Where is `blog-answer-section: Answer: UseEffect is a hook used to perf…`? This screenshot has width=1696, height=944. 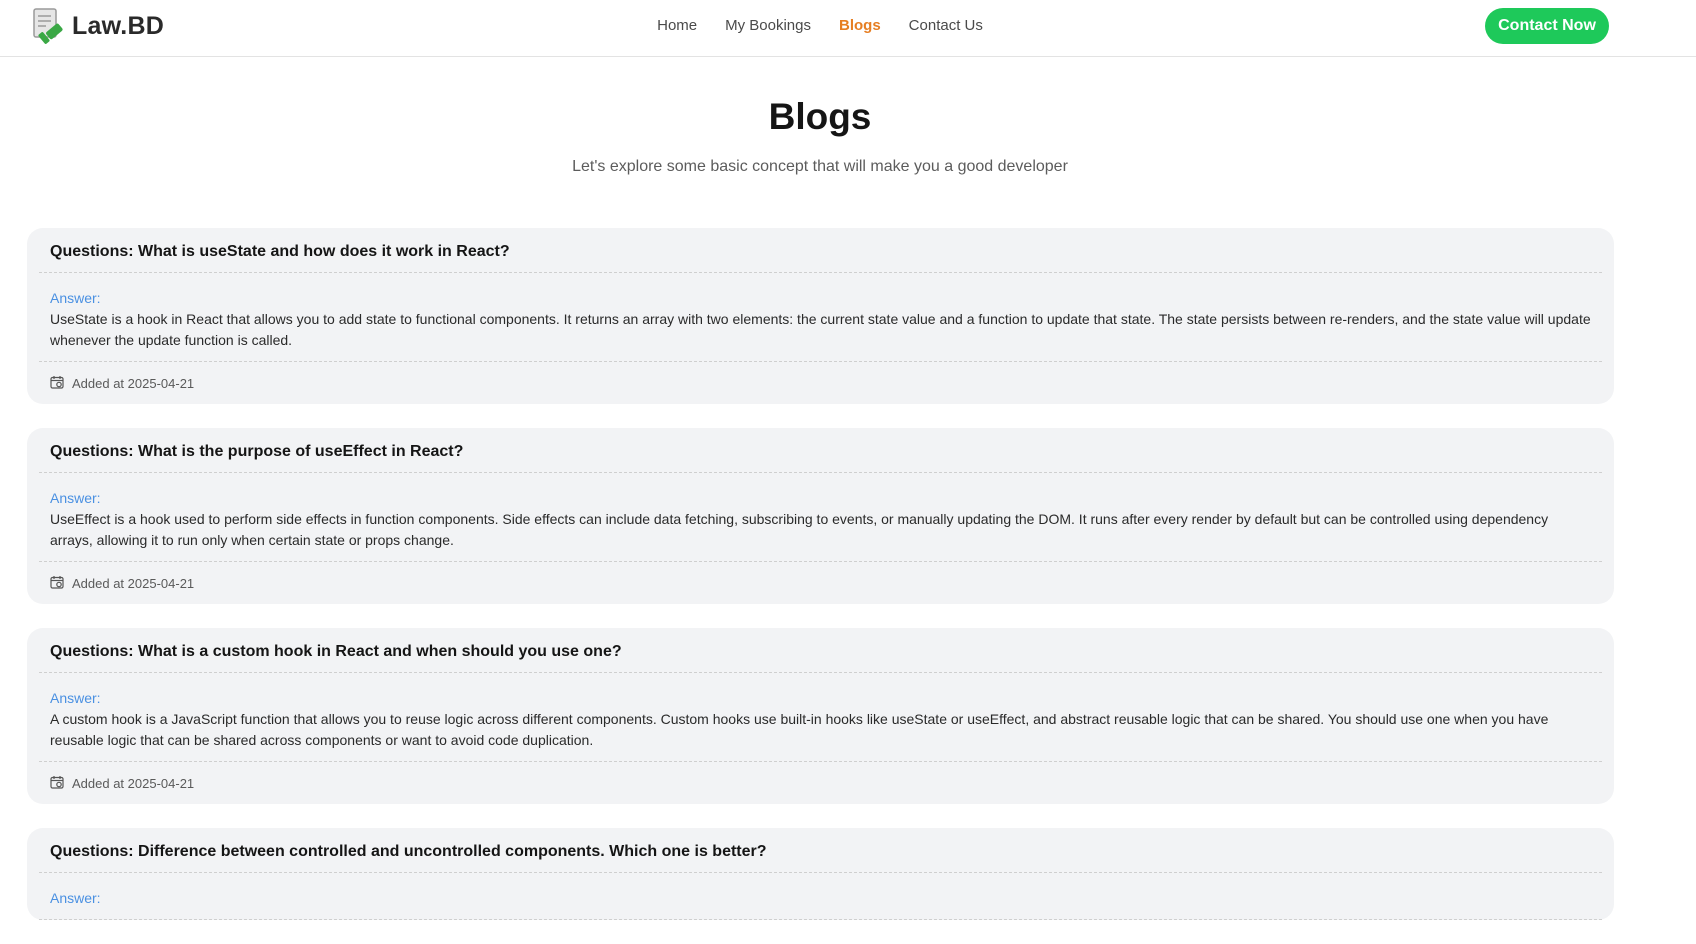
blog-answer-section: Answer: UseEffect is a hook used to perf… is located at coordinates (820, 517).